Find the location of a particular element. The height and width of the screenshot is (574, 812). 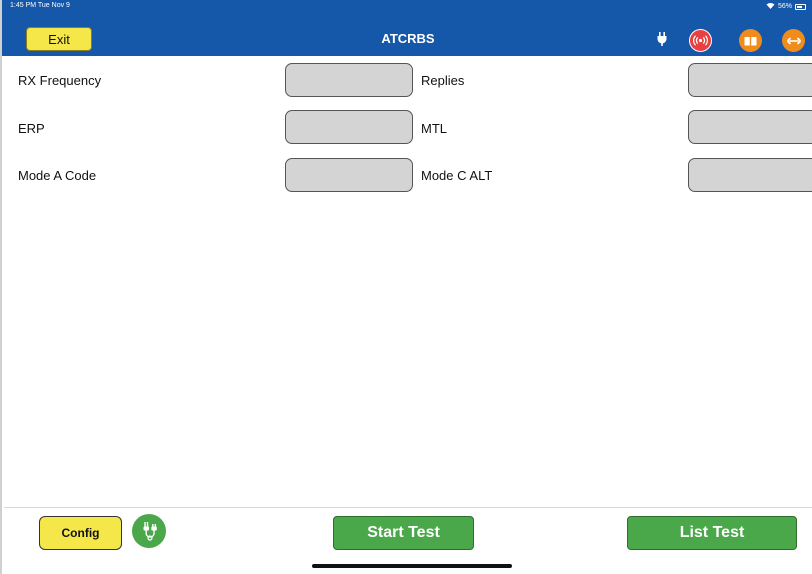

exit-button: Exit is located at coordinates (59, 39).